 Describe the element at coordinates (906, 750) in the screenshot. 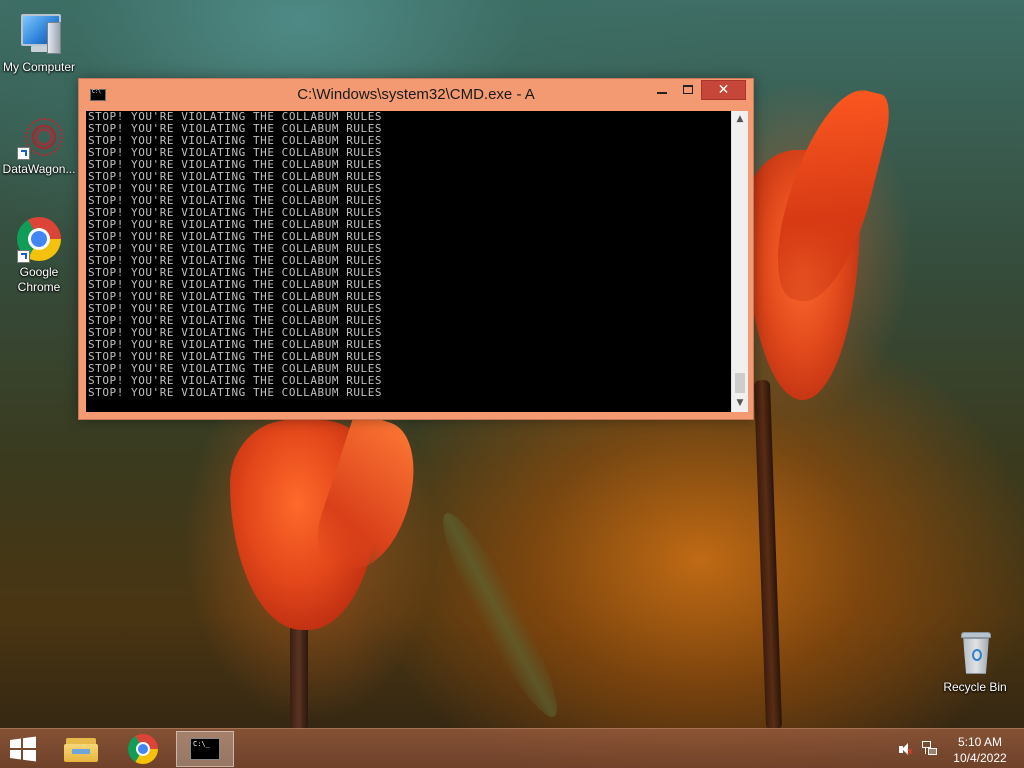

I see `speaker-muted-icon: x` at that location.